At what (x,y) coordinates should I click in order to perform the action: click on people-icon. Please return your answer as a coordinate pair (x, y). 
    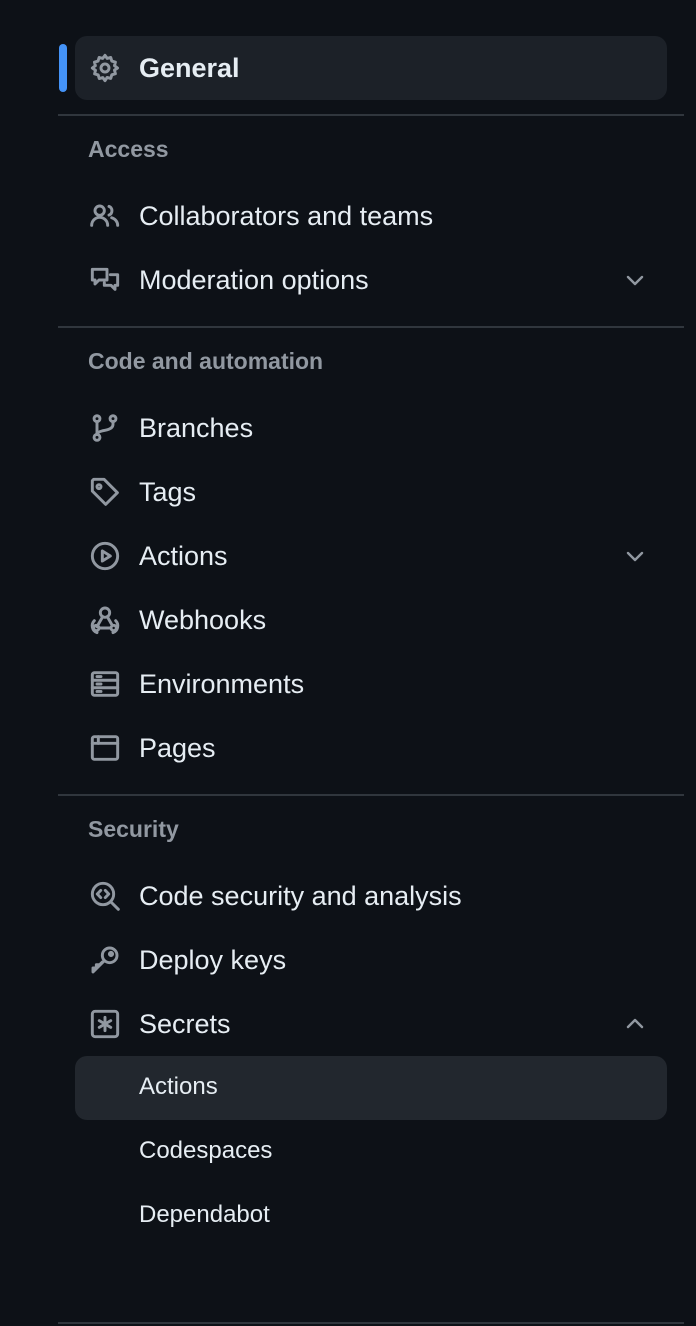
    Looking at the image, I should click on (105, 216).